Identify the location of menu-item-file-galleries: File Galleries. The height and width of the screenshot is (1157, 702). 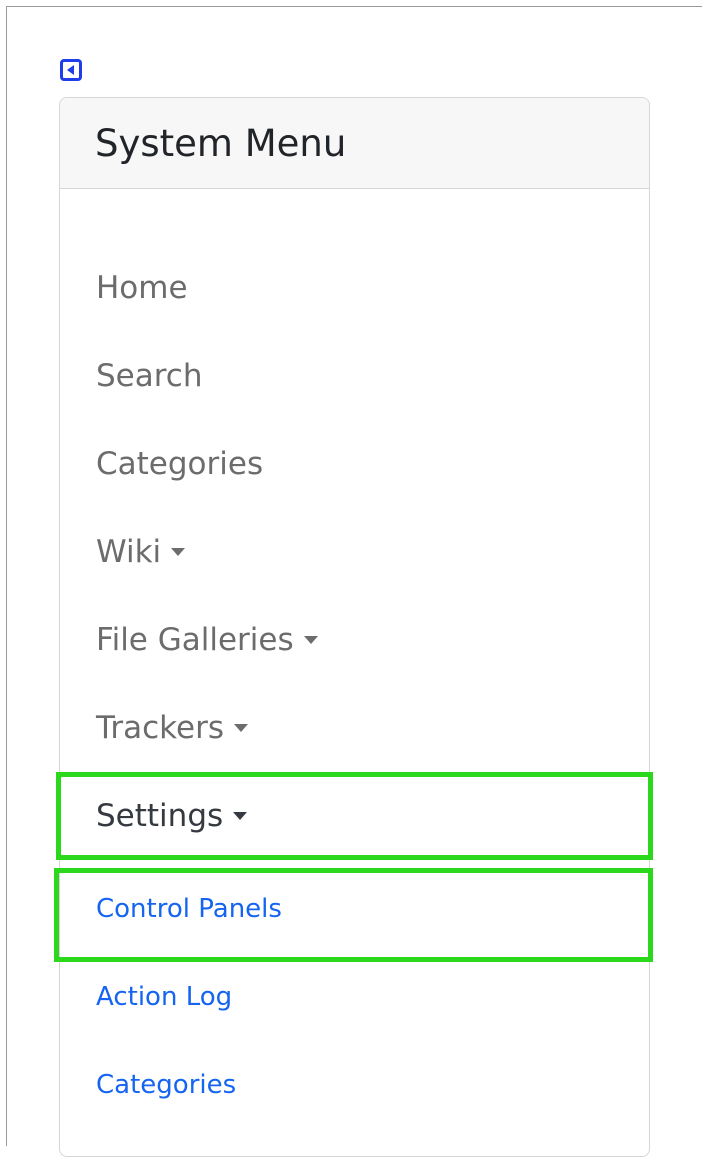
(207, 640).